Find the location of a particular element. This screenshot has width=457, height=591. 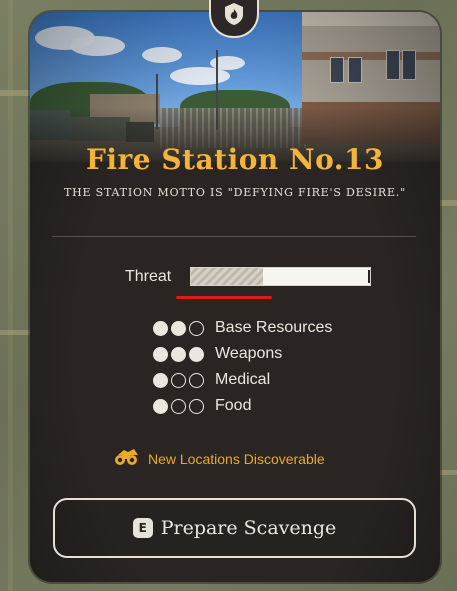

binoculars-icon is located at coordinates (127, 459).